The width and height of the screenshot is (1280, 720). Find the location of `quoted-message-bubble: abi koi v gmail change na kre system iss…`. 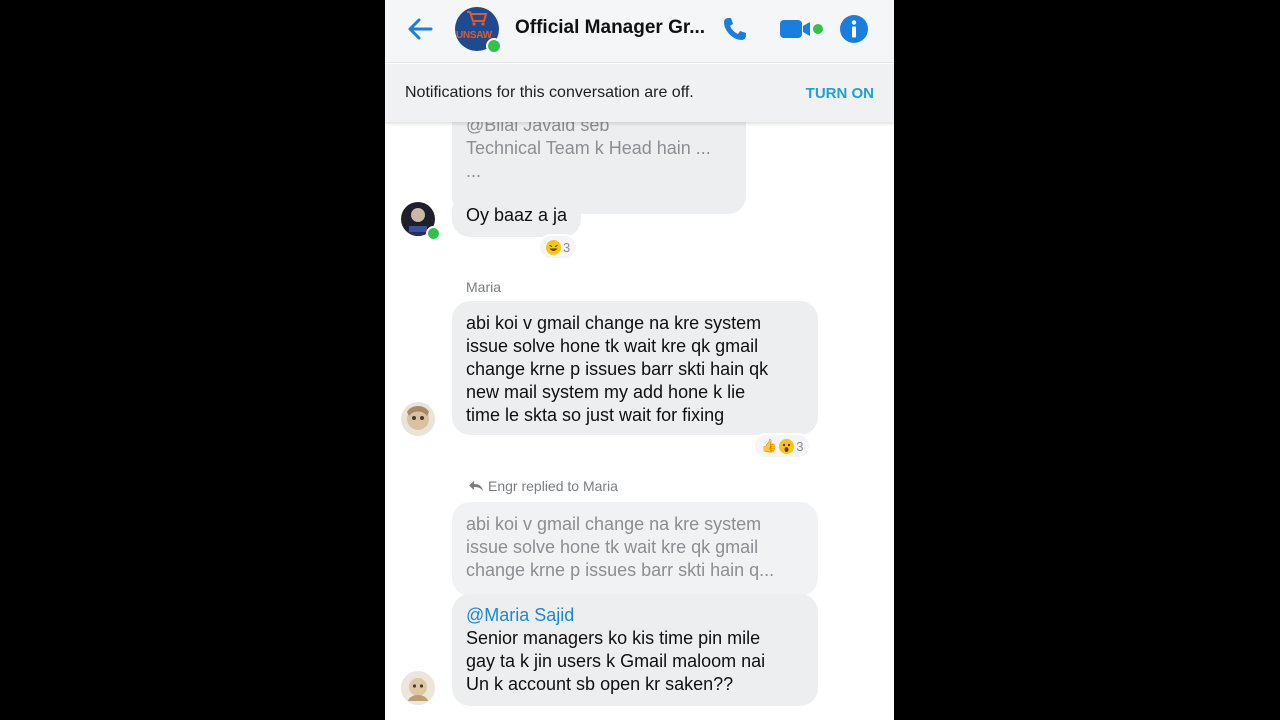

quoted-message-bubble: abi koi v gmail change na kre system iss… is located at coordinates (635, 549).